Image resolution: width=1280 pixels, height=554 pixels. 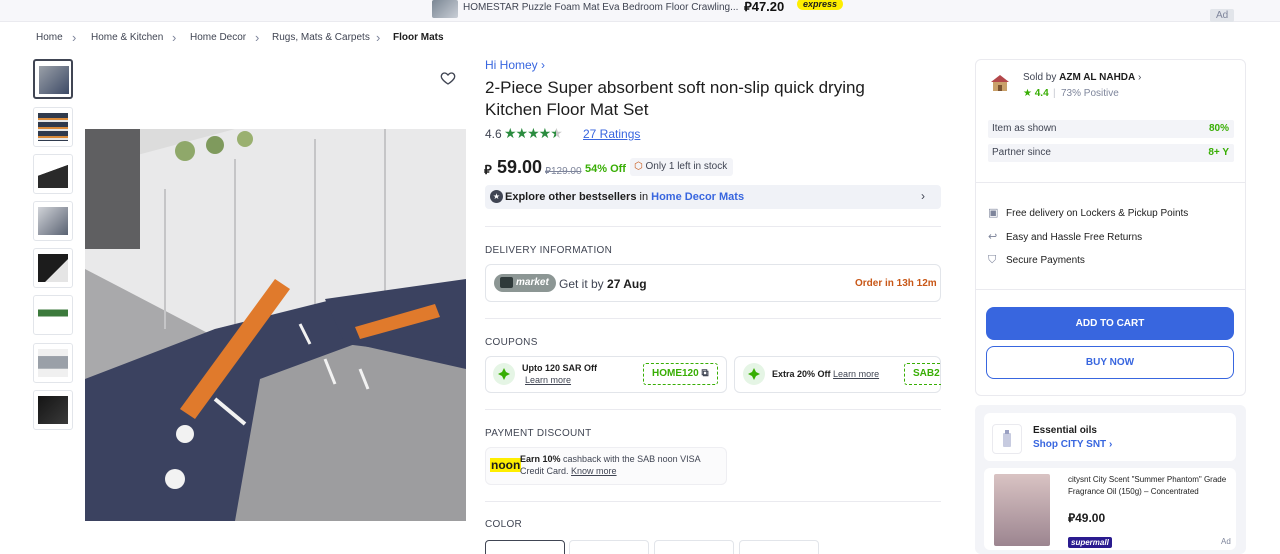 I want to click on coupon-text: Upto 120 SAR Off Learn more, so click(x=559, y=374).